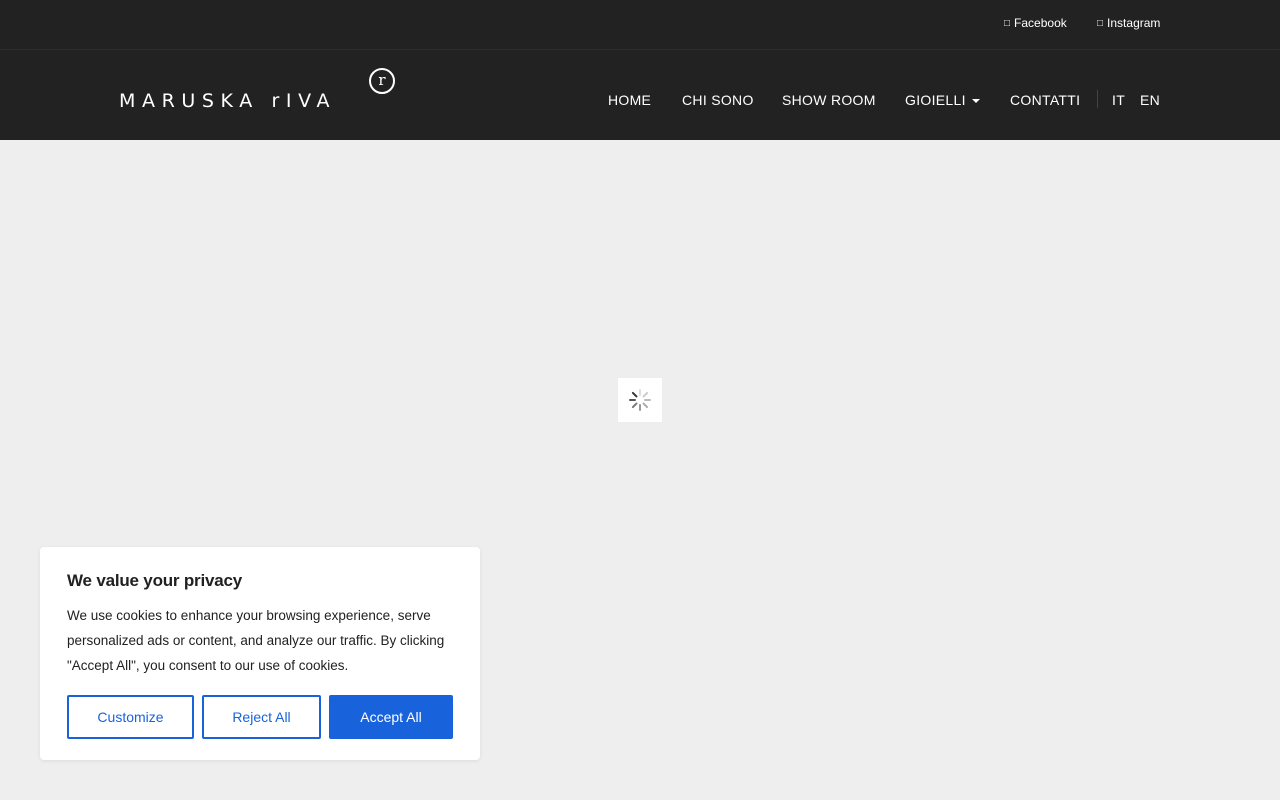  I want to click on site-logo: MARUSKA rIVA r, so click(264, 92).